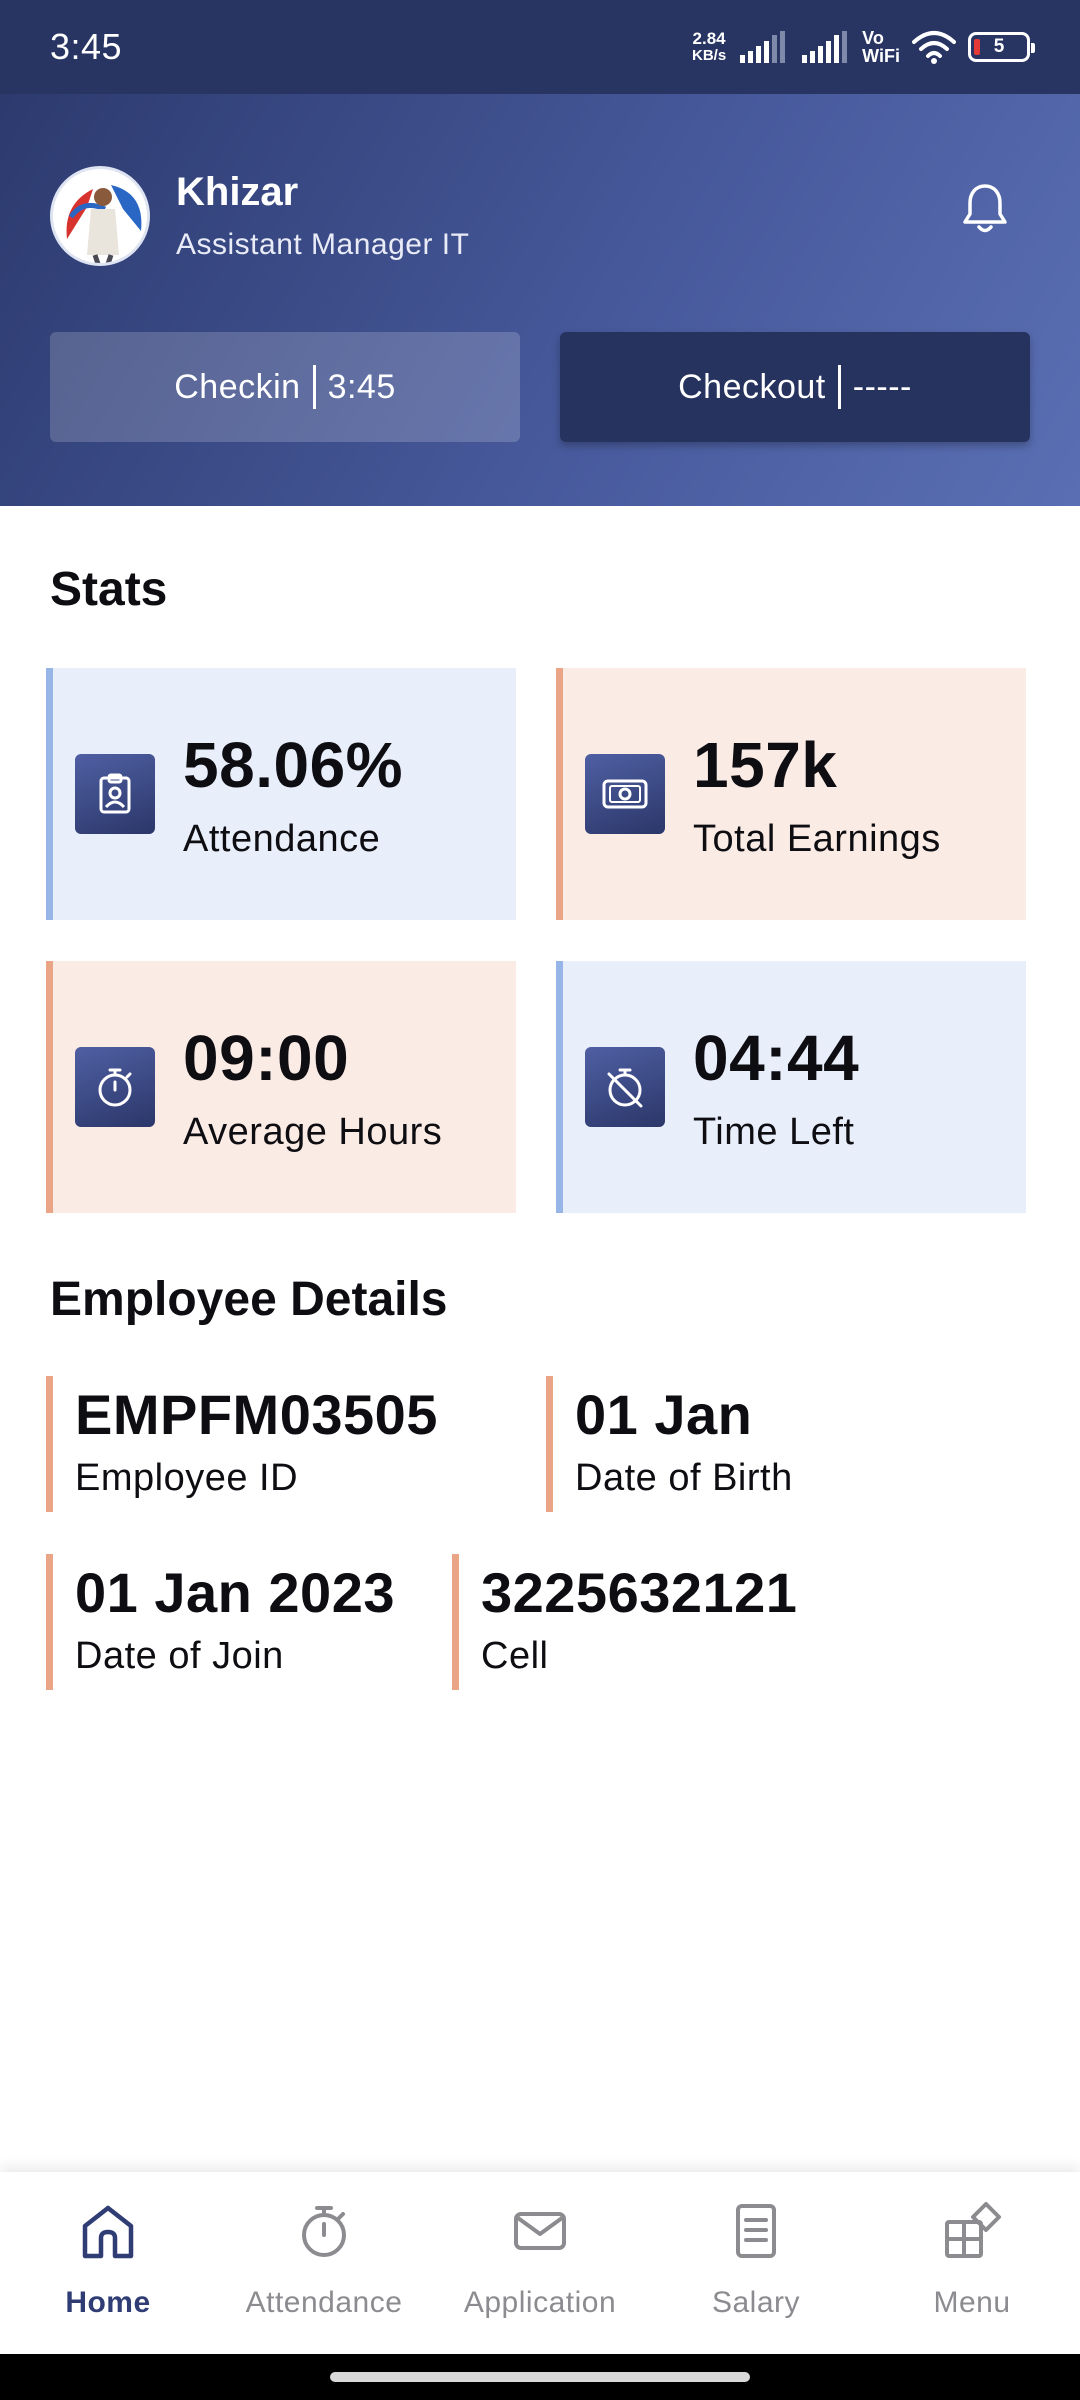 This screenshot has height=2400, width=1080. I want to click on nav-label: Salary, so click(756, 2302).